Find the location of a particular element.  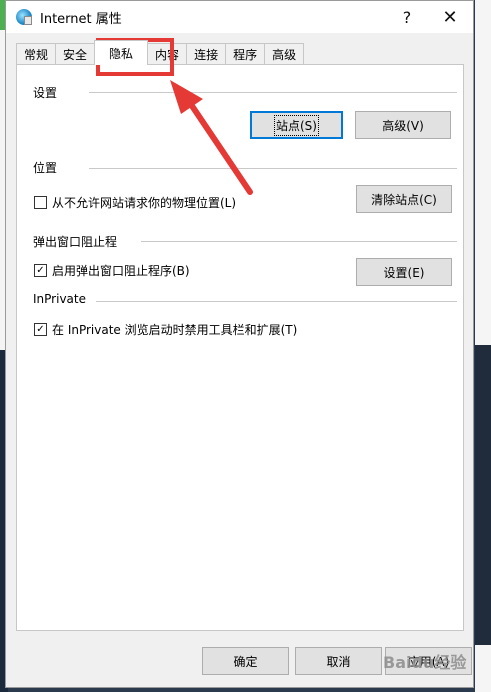

watermark: Baidu经验 is located at coordinates (425, 662).